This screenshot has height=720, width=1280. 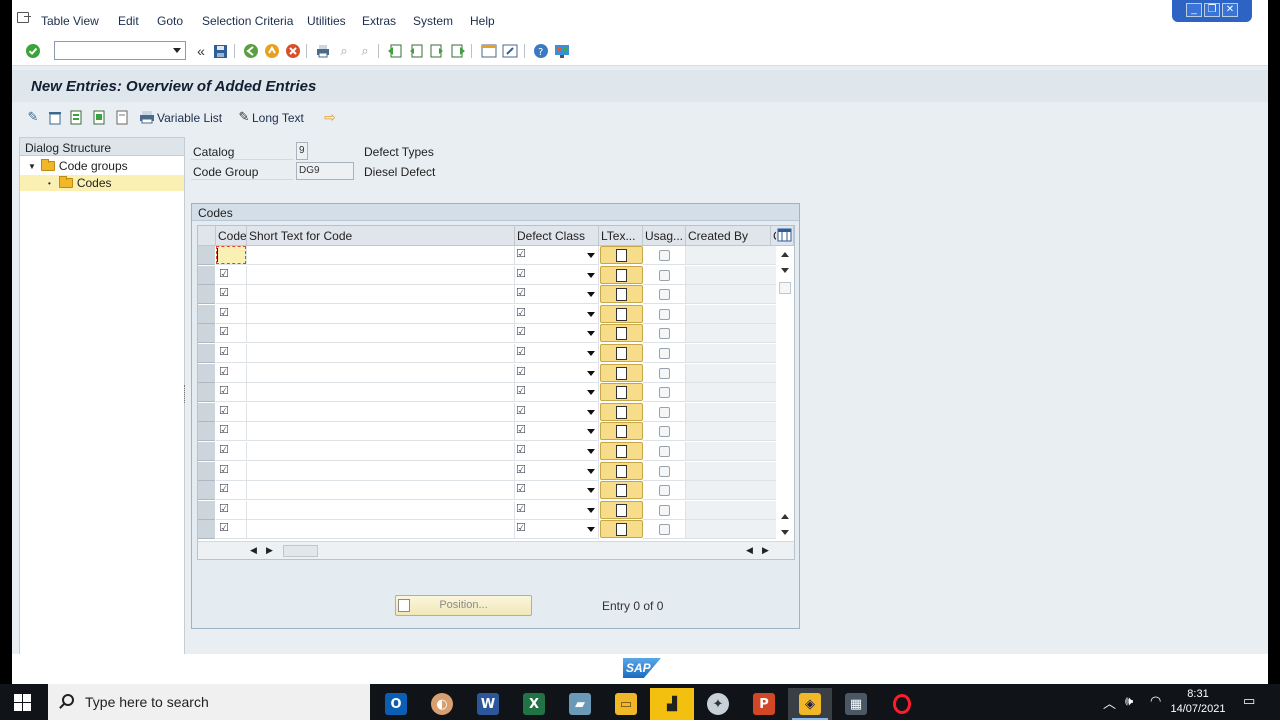 What do you see at coordinates (209, 702) in the screenshot?
I see `taskbar-search: Type here to search` at bounding box center [209, 702].